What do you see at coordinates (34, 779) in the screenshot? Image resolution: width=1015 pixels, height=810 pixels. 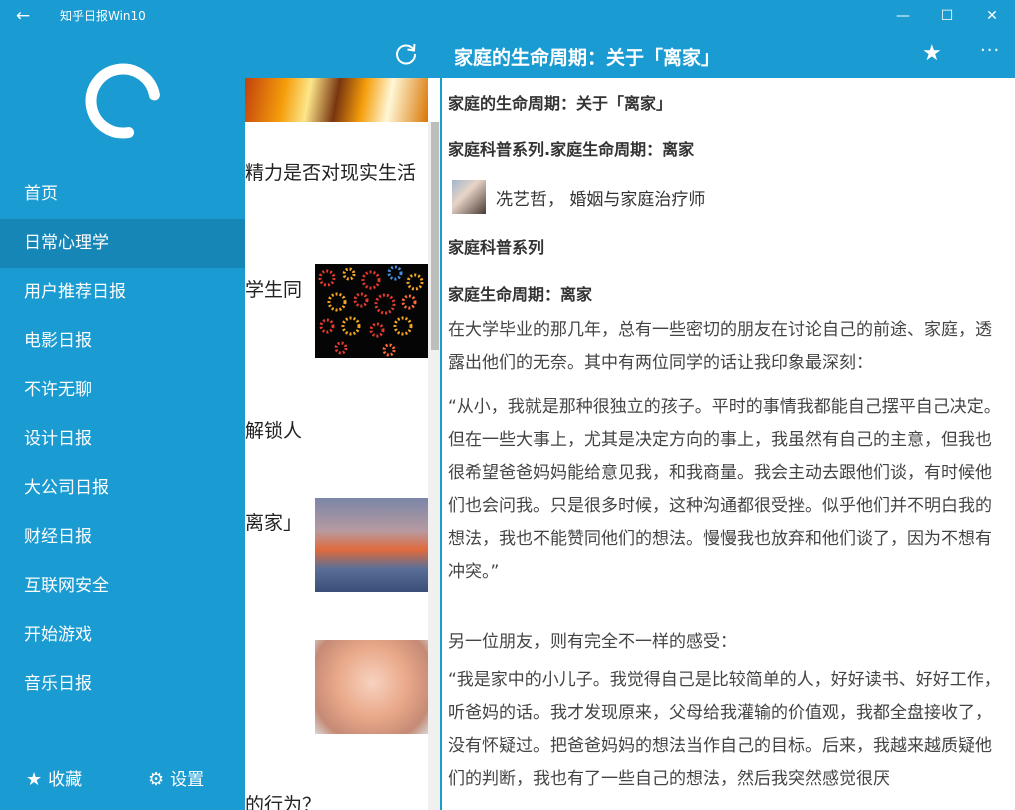 I see `star-icon: ★` at bounding box center [34, 779].